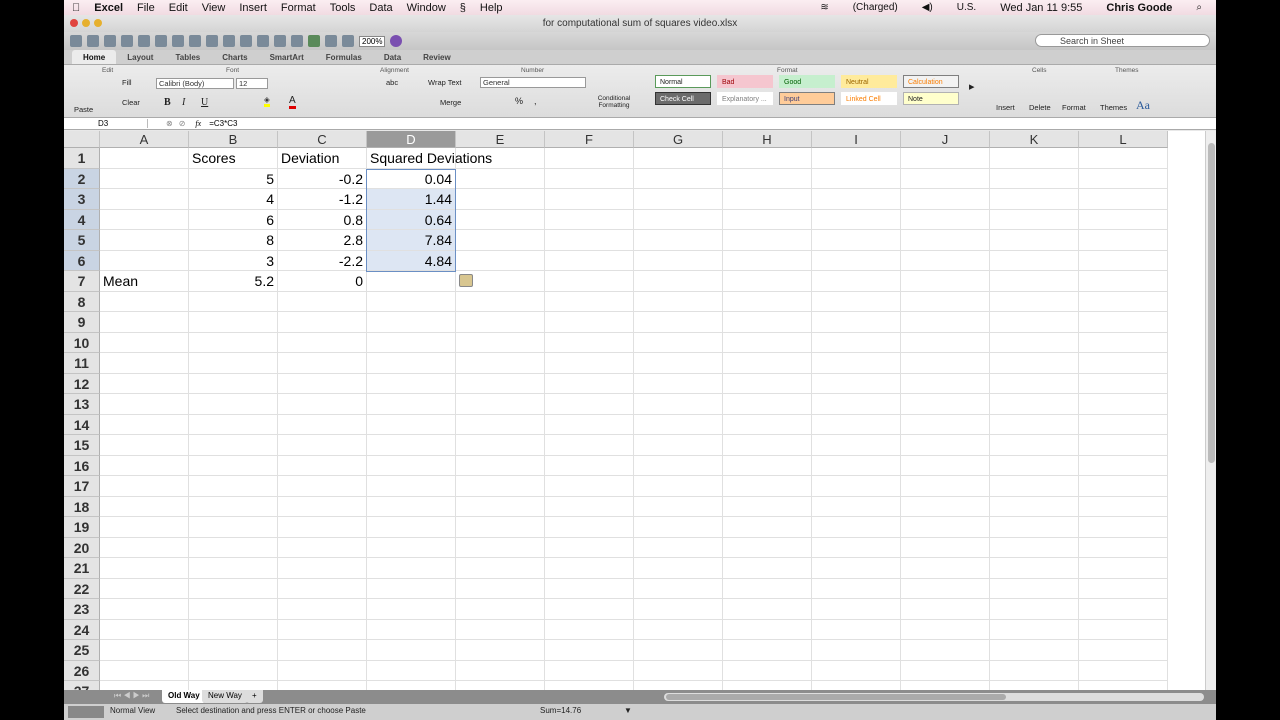 The width and height of the screenshot is (1280, 720). Describe the element at coordinates (500, 547) in the screenshot. I see `cell-e20` at that location.